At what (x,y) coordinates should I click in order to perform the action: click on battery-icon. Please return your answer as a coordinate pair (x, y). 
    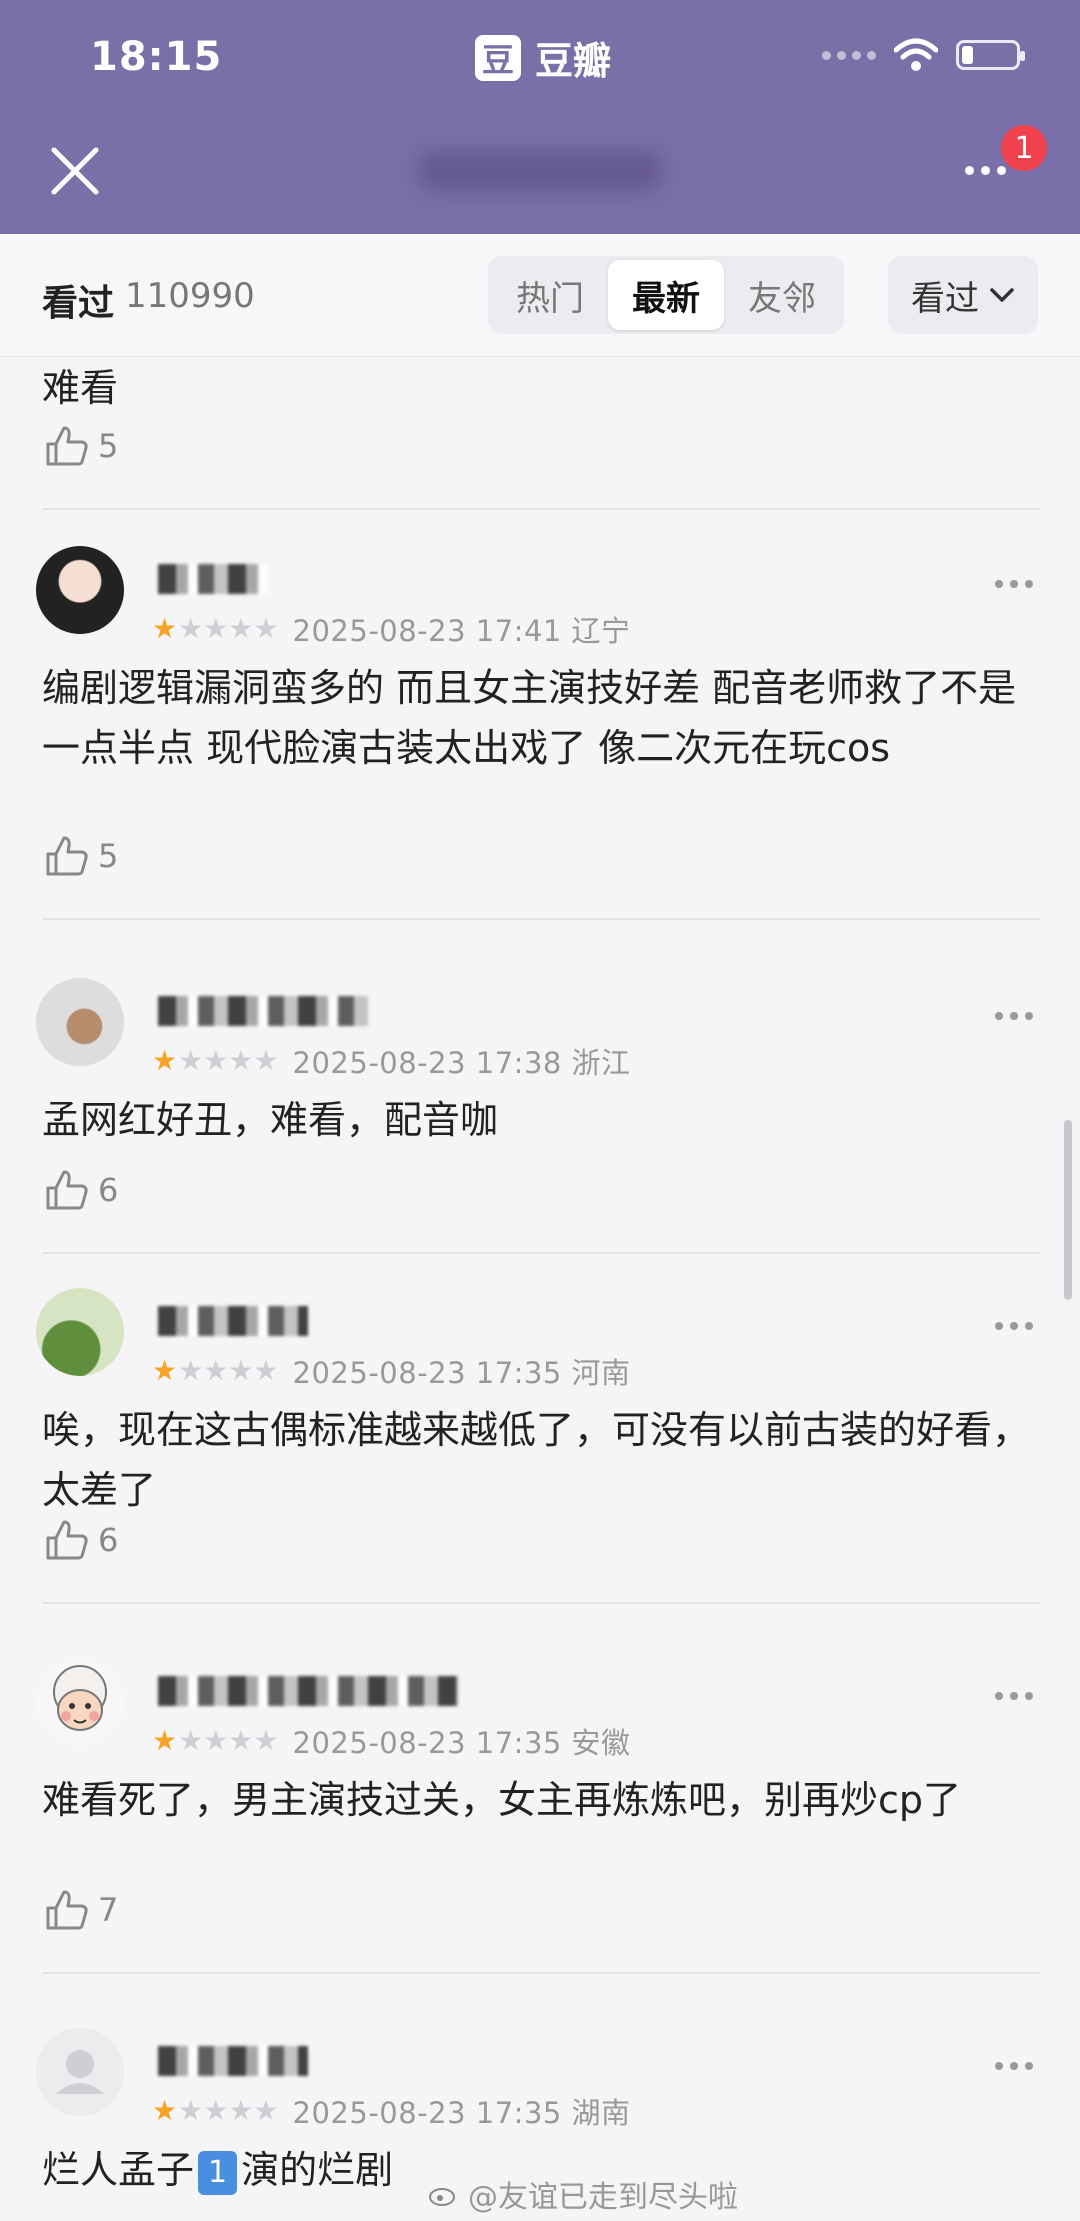
    Looking at the image, I should click on (990, 55).